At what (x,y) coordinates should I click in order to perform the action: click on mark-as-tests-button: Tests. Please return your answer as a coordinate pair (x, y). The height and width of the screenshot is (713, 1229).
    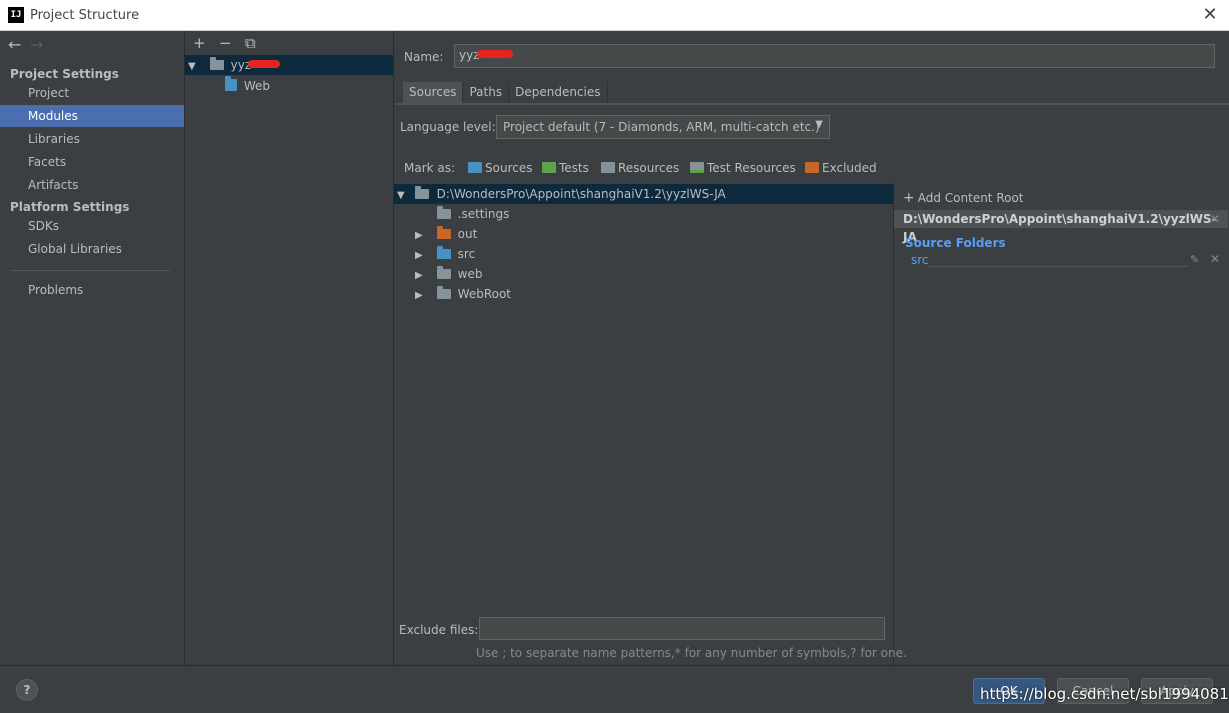
    Looking at the image, I should click on (565, 168).